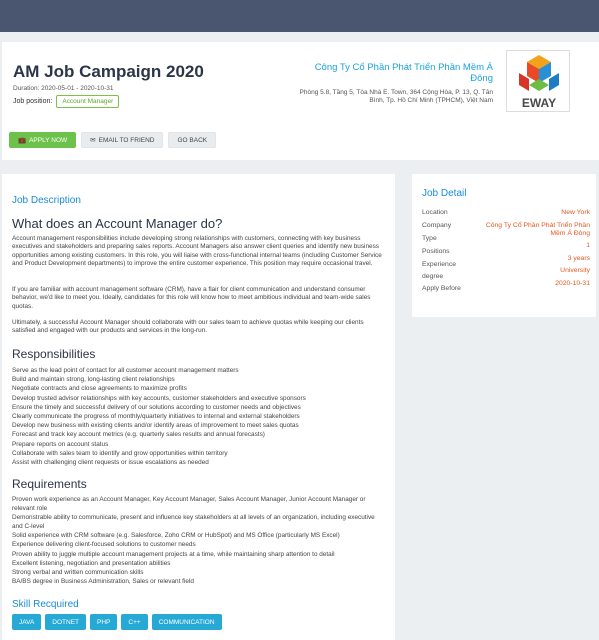 The image size is (599, 640). What do you see at coordinates (572, 283) in the screenshot?
I see `detail-value: 2020-10-31` at bounding box center [572, 283].